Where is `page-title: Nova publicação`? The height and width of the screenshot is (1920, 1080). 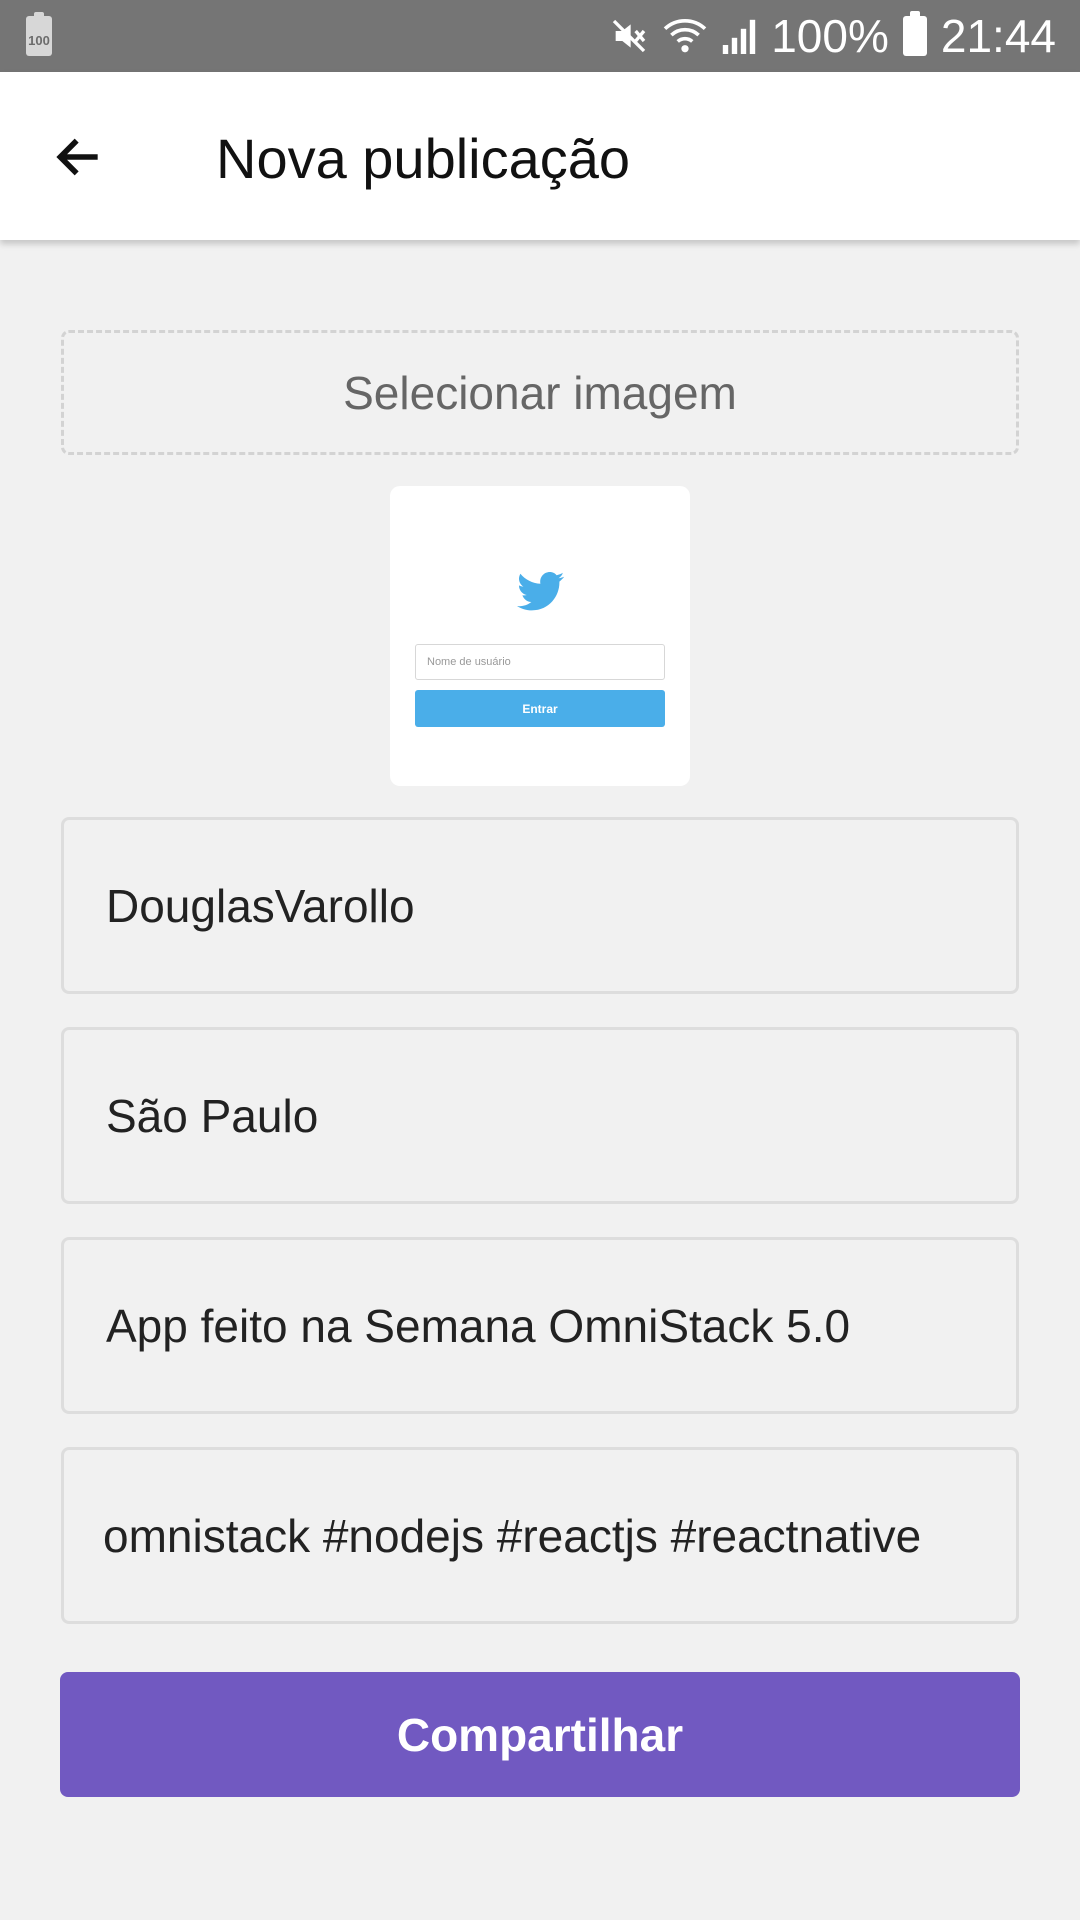 page-title: Nova publicação is located at coordinates (423, 158).